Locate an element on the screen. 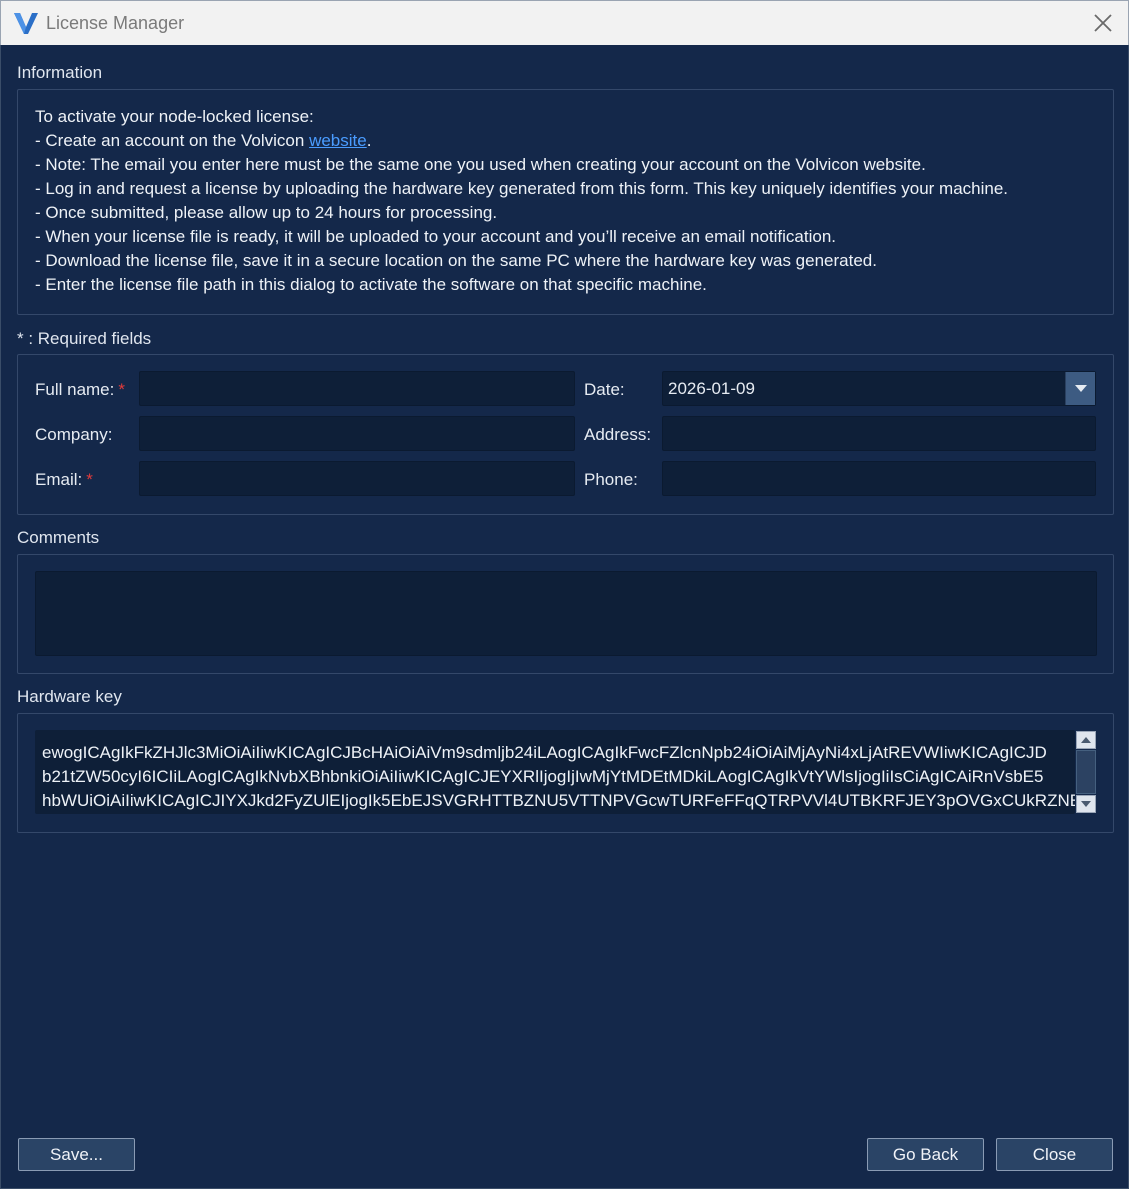 The image size is (1129, 1189). close-icon is located at coordinates (1103, 23).